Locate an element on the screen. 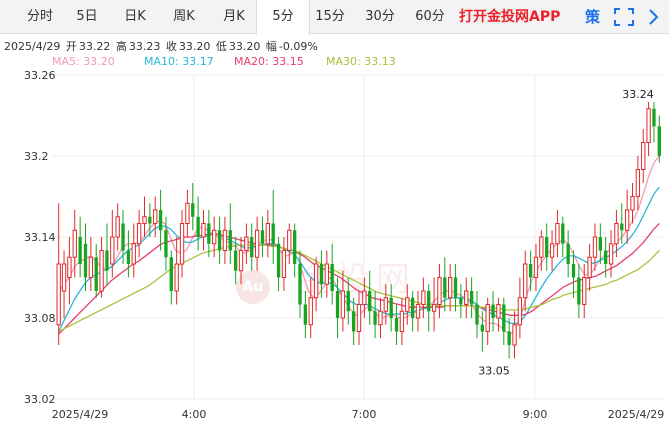 This screenshot has width=669, height=421. tab-5-min: 5分 is located at coordinates (283, 17).